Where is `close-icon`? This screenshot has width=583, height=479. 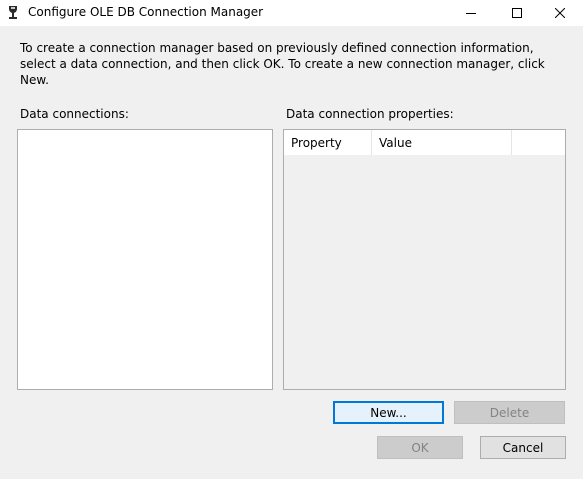 close-icon is located at coordinates (560, 13).